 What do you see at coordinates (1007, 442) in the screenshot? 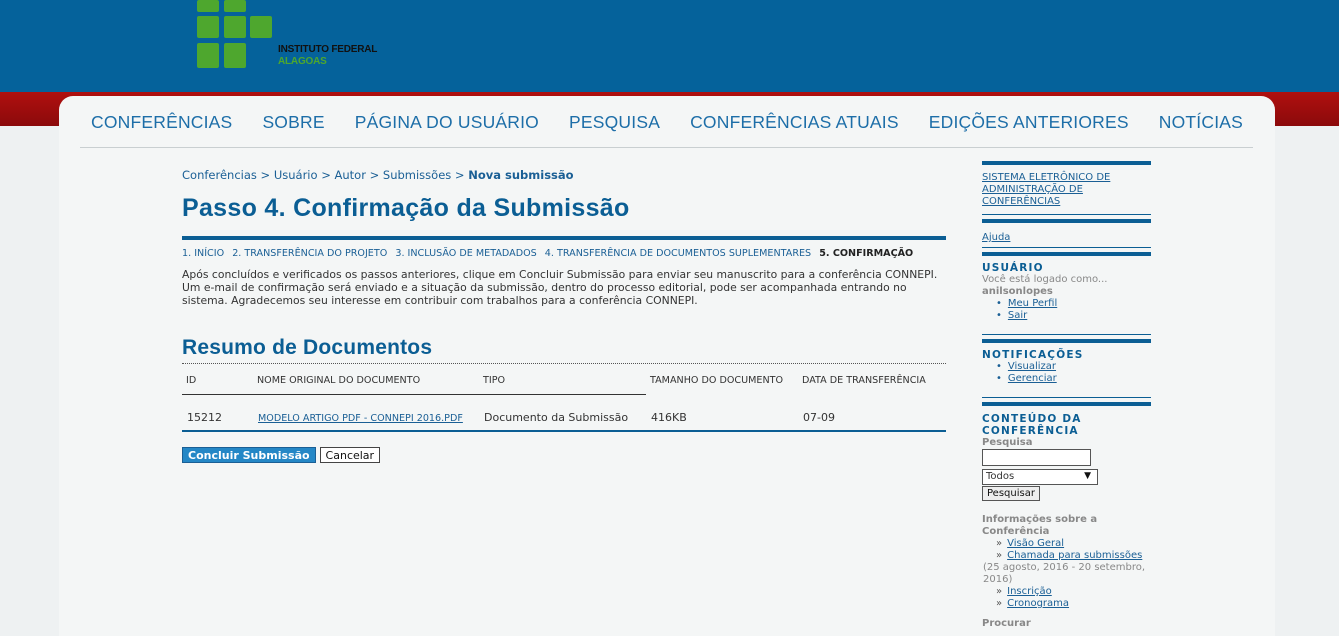
I see `search-label: Pesquisa` at bounding box center [1007, 442].